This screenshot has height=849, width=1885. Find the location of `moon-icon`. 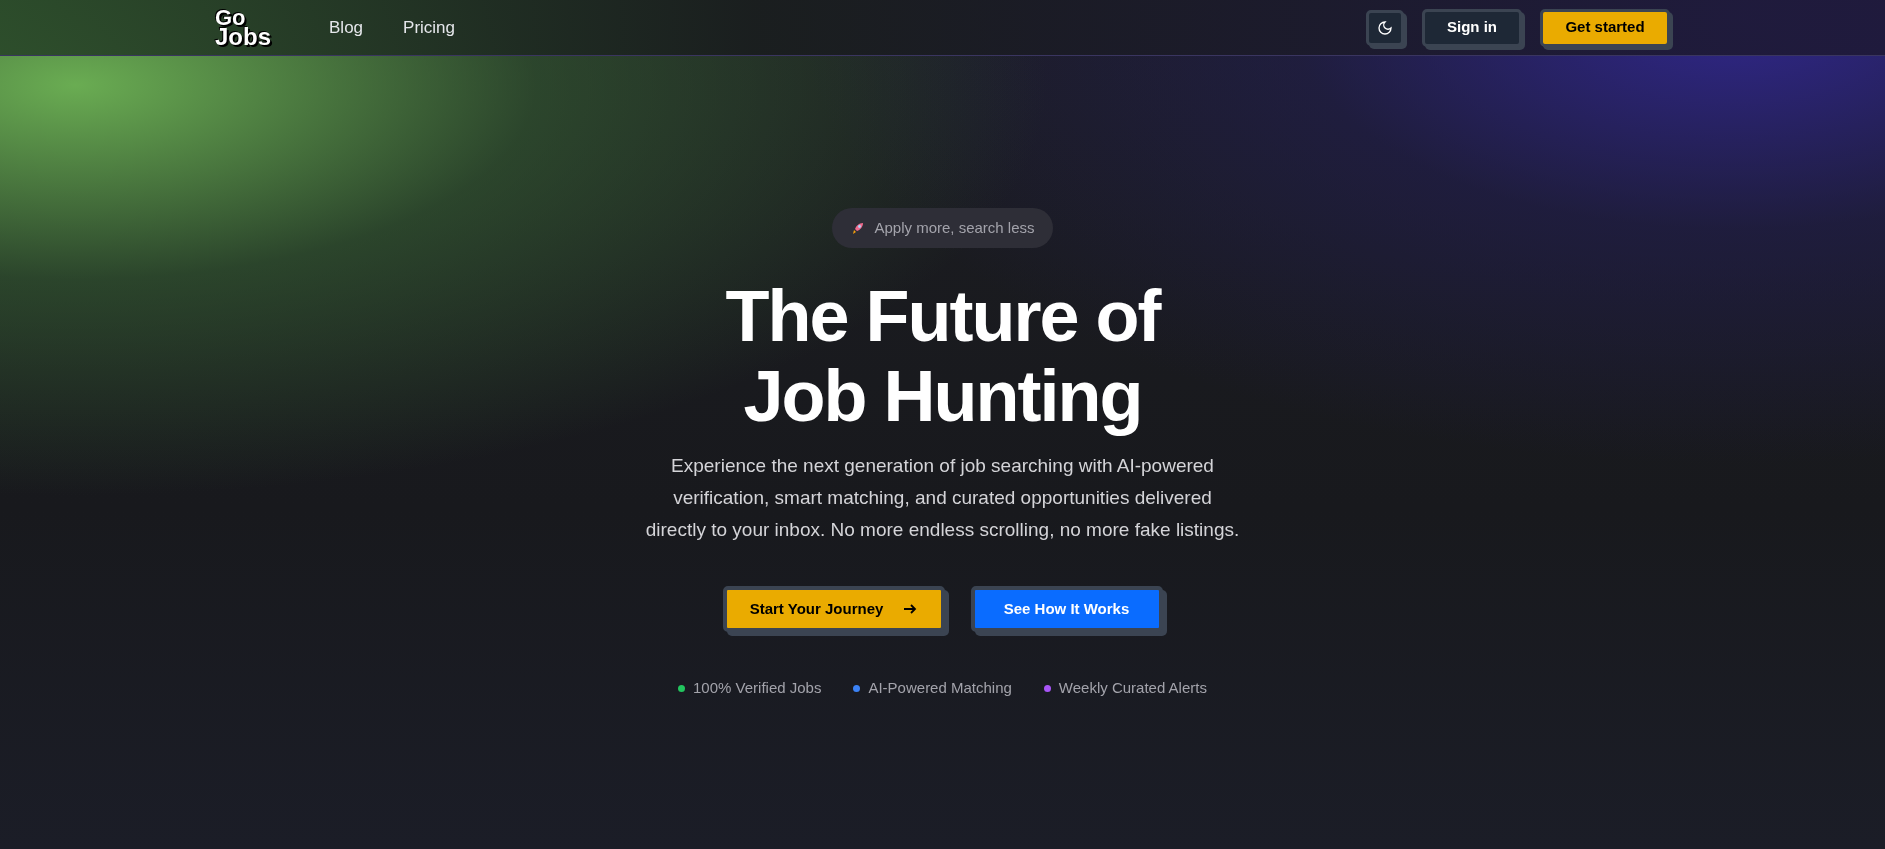

moon-icon is located at coordinates (1385, 27).